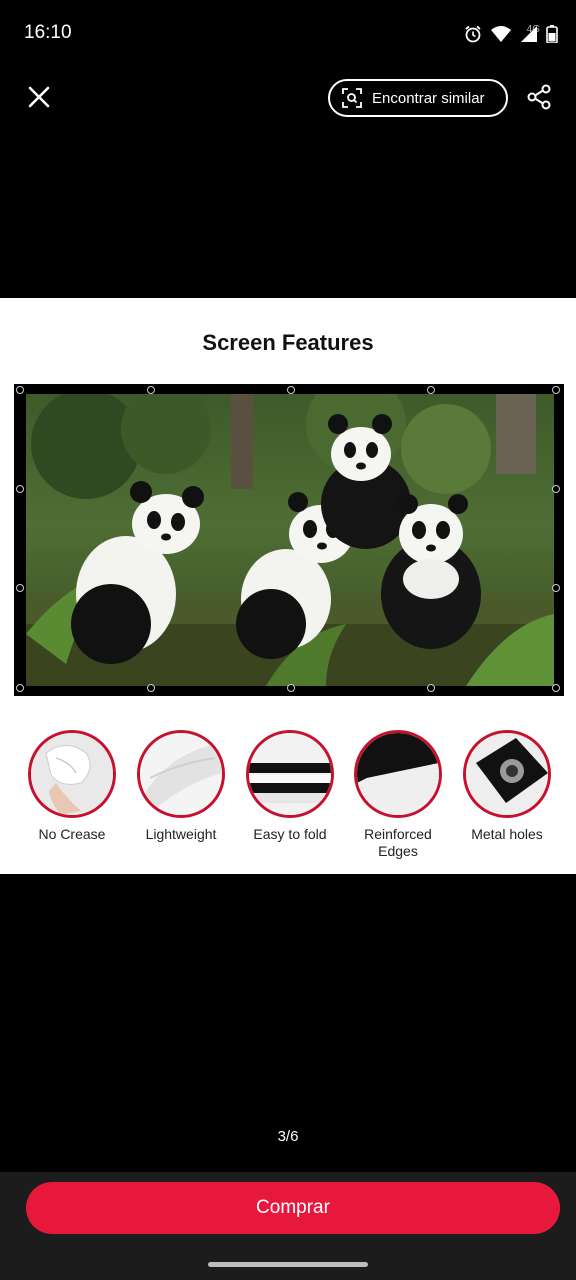 The height and width of the screenshot is (1280, 576). I want to click on no-crease-image, so click(72, 774).